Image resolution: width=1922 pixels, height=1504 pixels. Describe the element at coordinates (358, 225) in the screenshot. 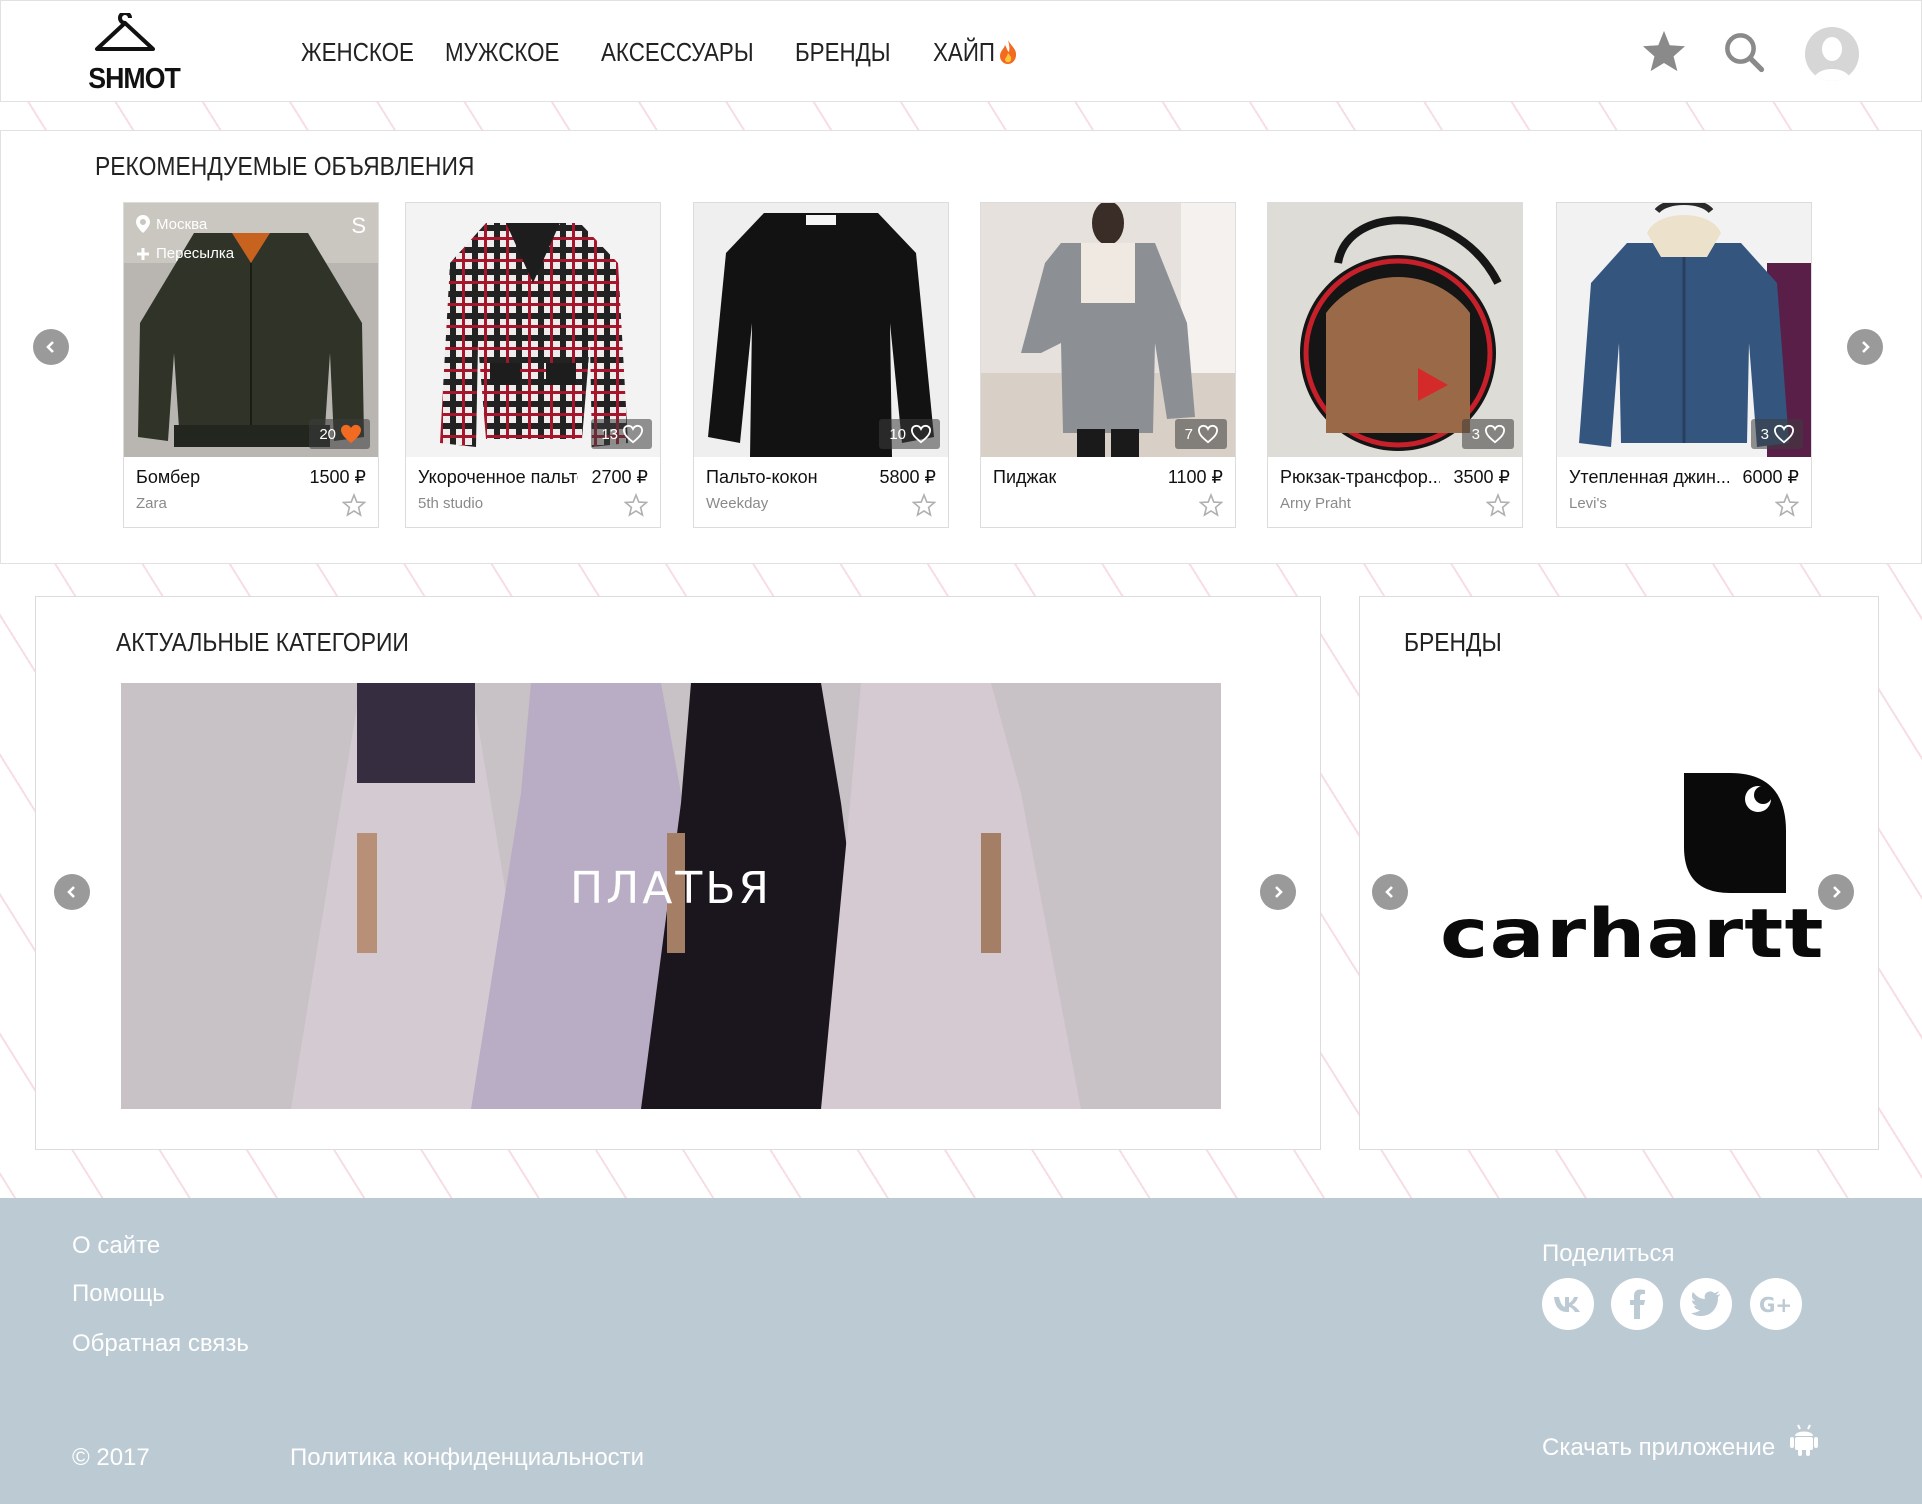

I see `size-badge: S` at that location.